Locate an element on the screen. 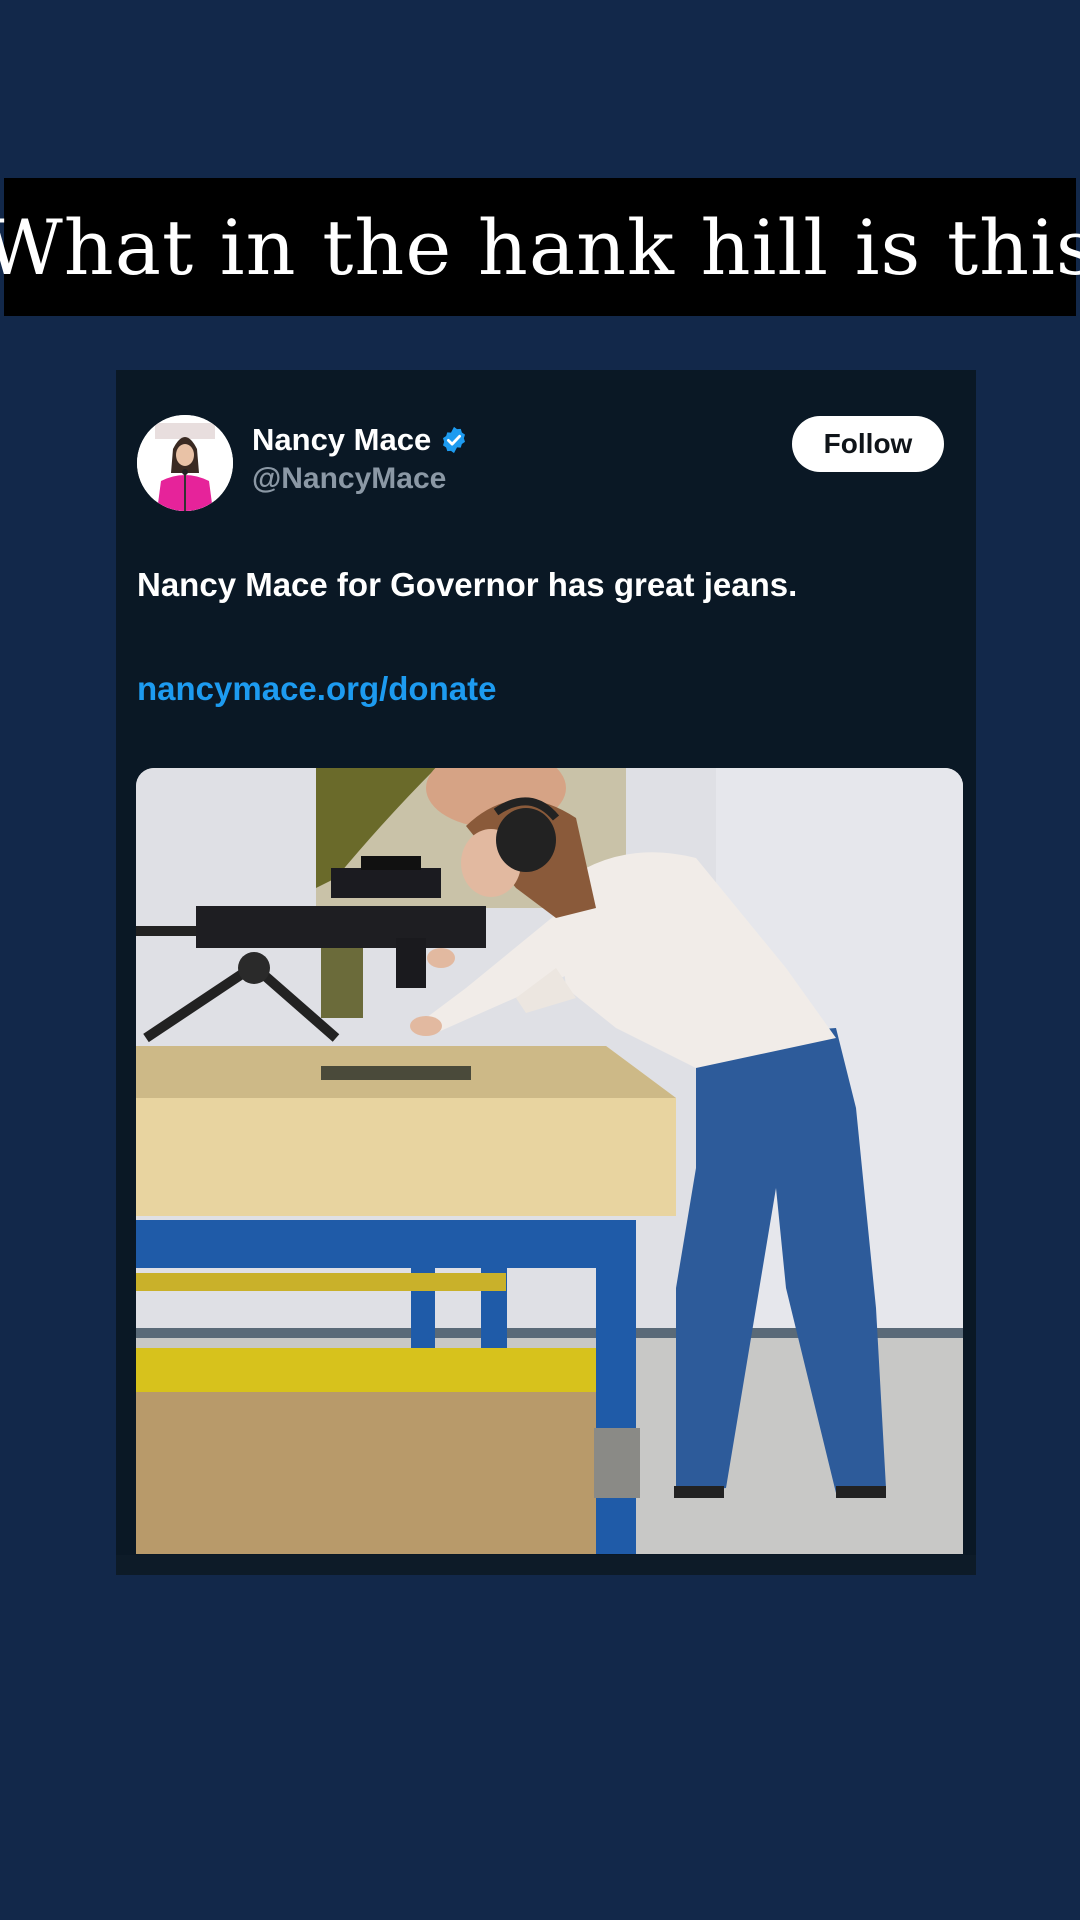 This screenshot has height=1920, width=1080. follow-button: Follow is located at coordinates (868, 444).